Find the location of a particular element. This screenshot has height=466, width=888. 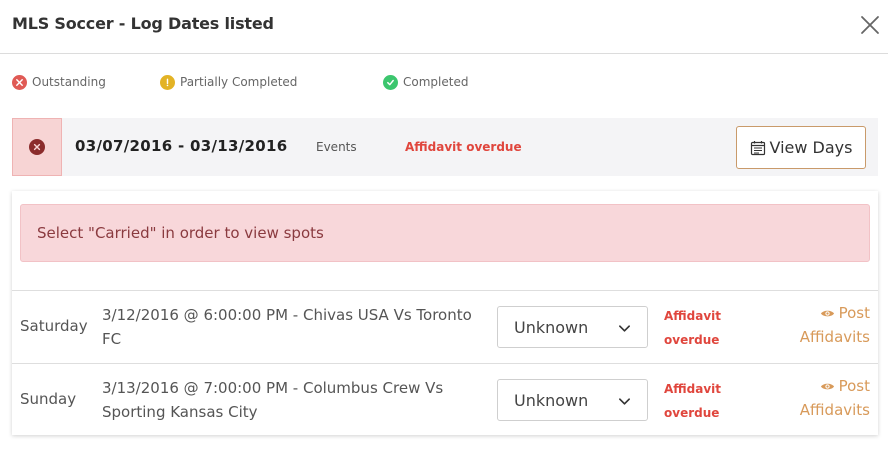

exclamation-circle-icon is located at coordinates (167, 82).